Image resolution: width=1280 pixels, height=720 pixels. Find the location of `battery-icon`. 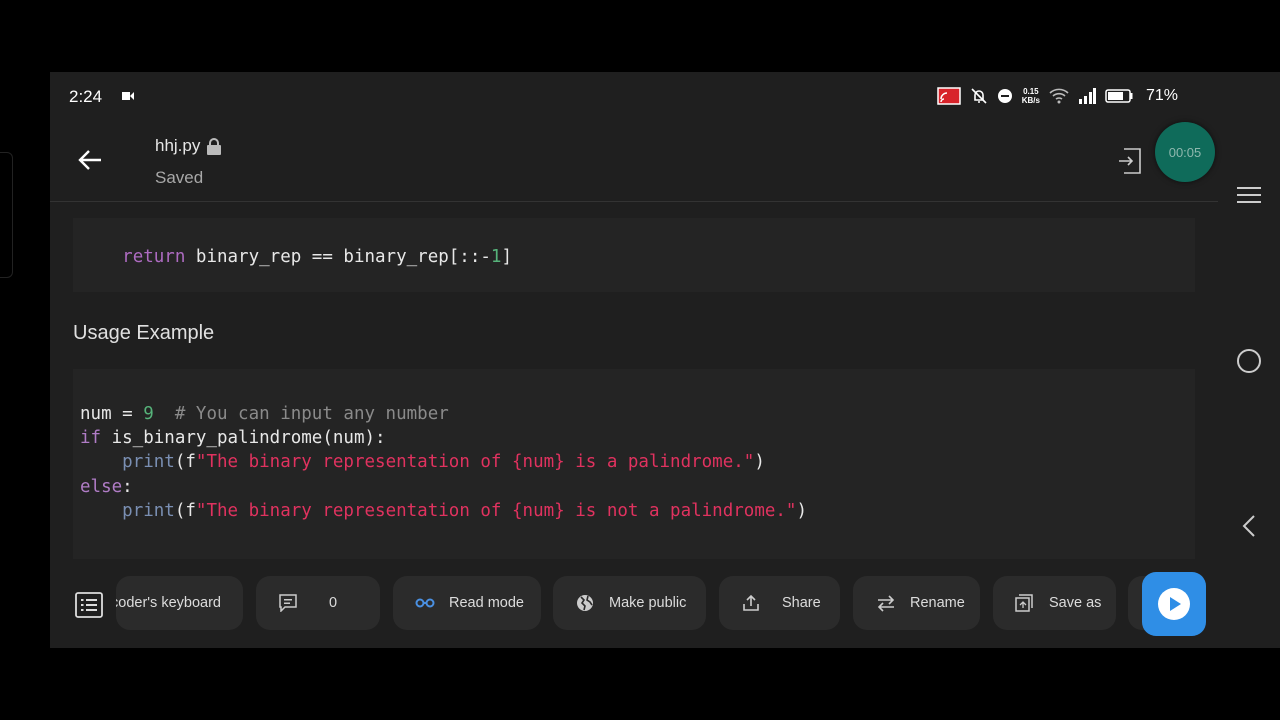

battery-icon is located at coordinates (1119, 96).